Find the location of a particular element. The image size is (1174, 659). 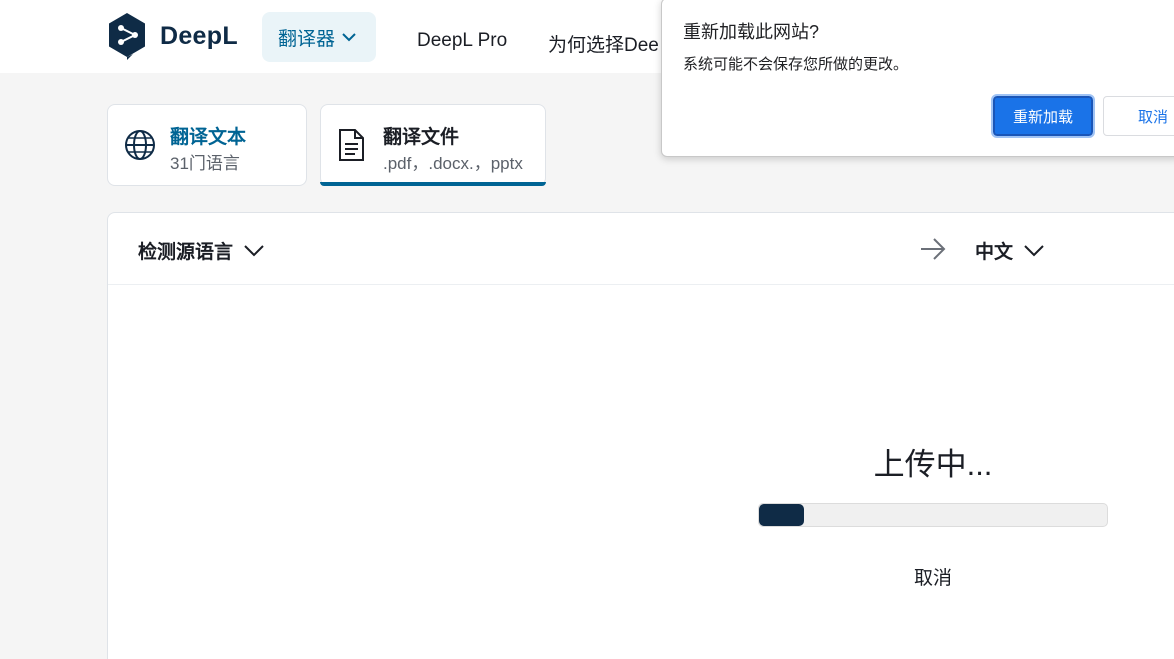

dialog-cancel-button: 取消 is located at coordinates (1138, 116).